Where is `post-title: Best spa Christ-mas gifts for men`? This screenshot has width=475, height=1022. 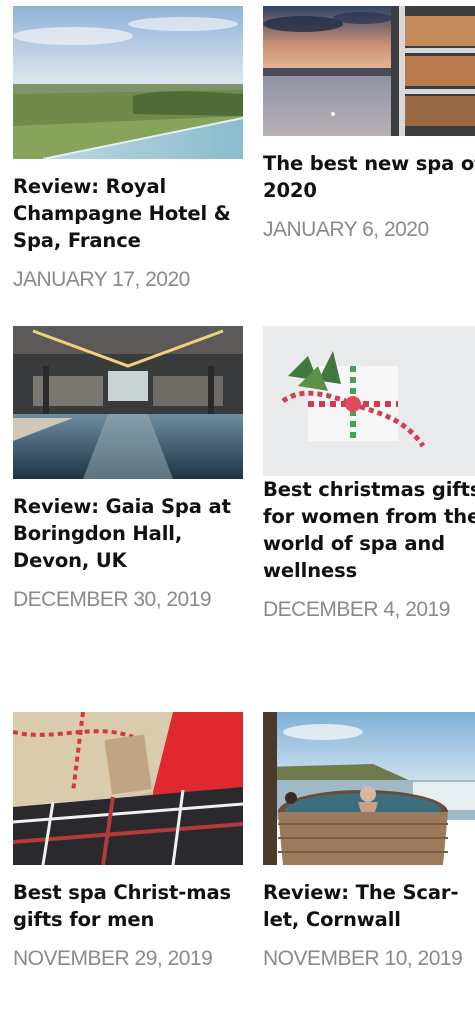
post-title: Best spa Christ-mas gifts for men is located at coordinates (128, 906).